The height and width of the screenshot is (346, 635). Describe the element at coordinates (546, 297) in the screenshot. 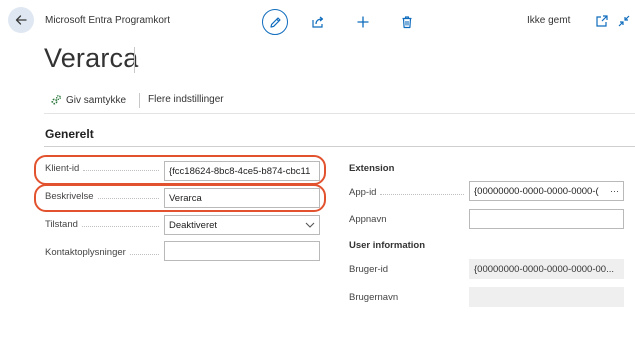

I see `user-name-field` at that location.